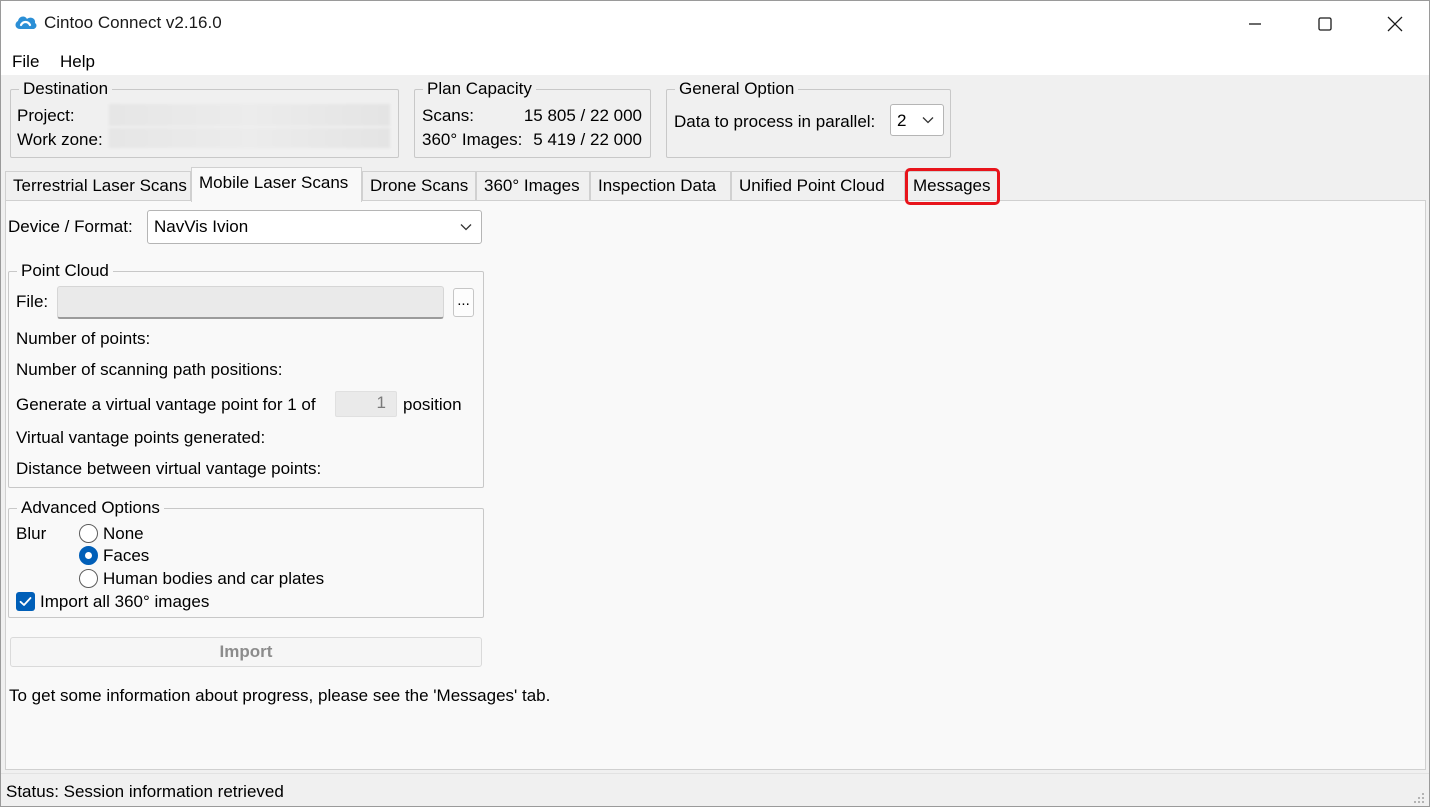  I want to click on general-option-title: General Option, so click(737, 89).